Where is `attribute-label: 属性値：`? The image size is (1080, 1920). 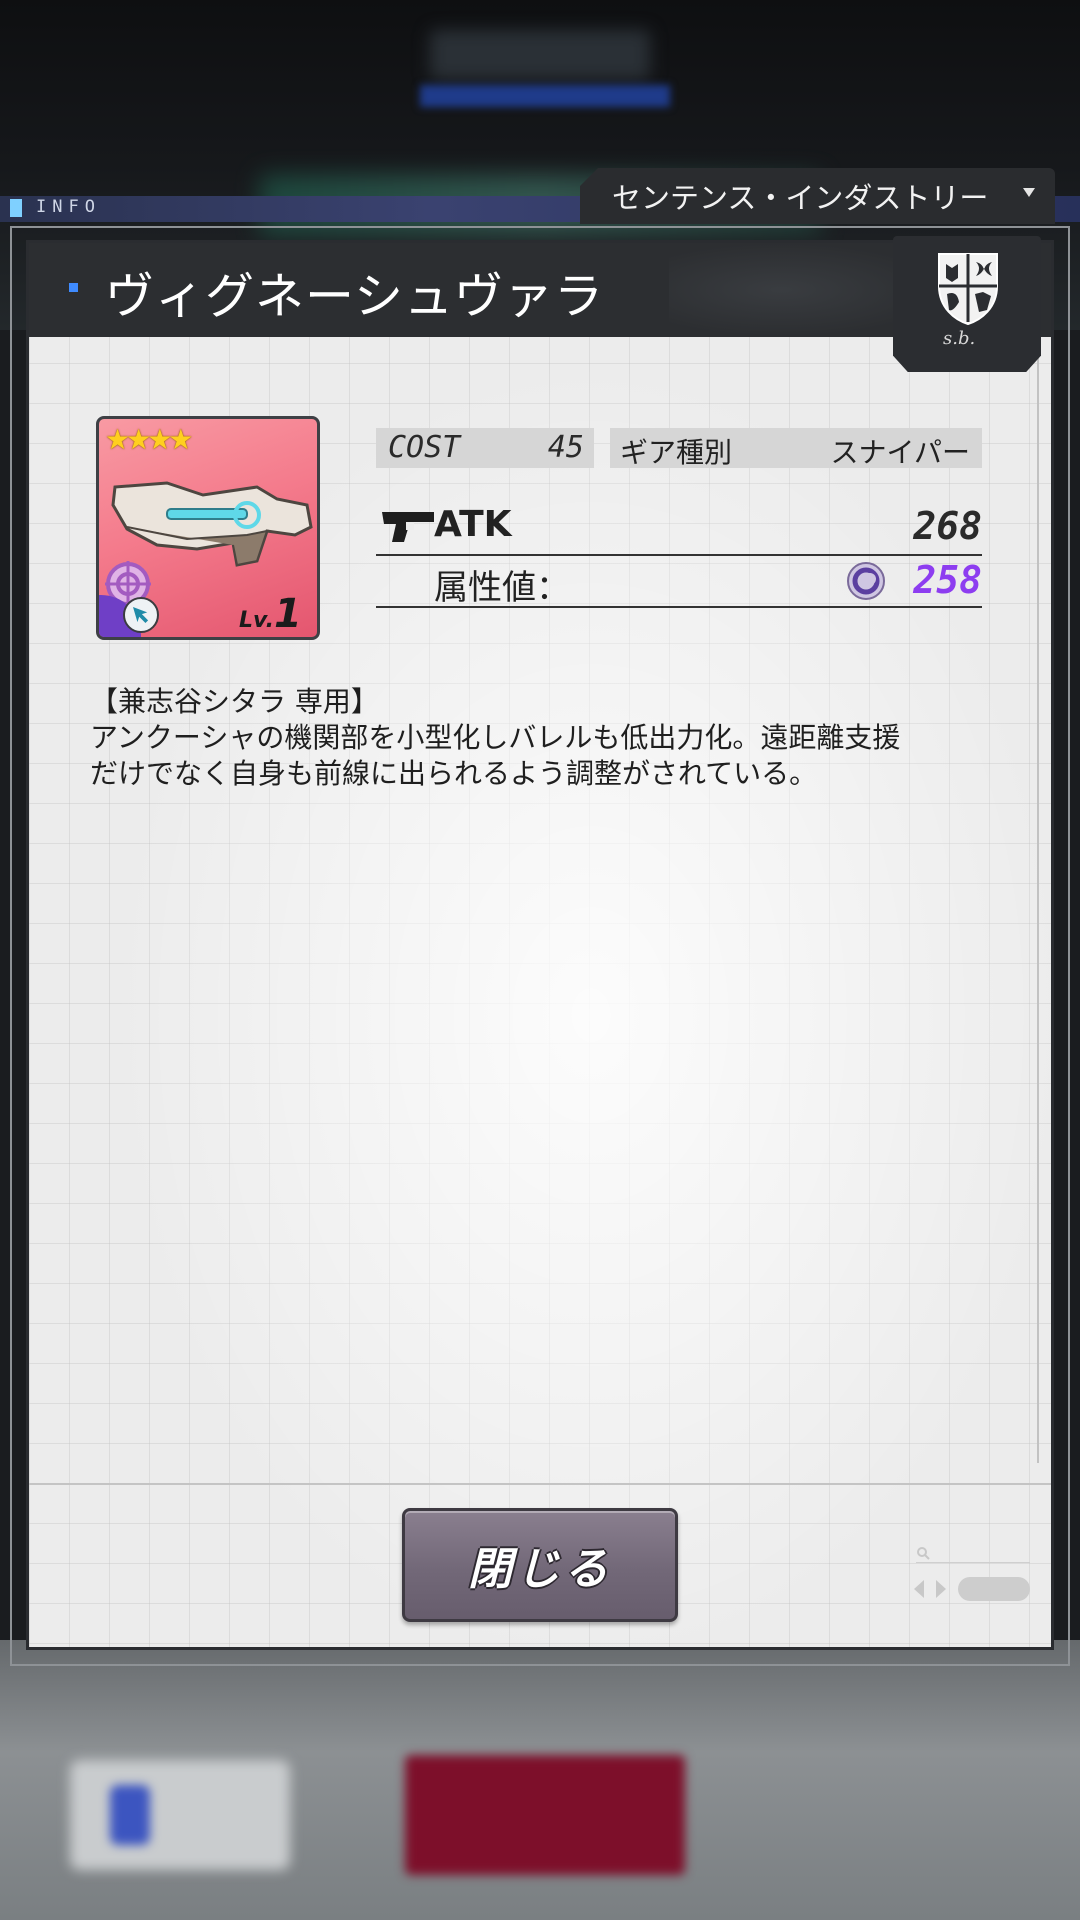
attribute-label: 属性値： is located at coordinates (502, 588).